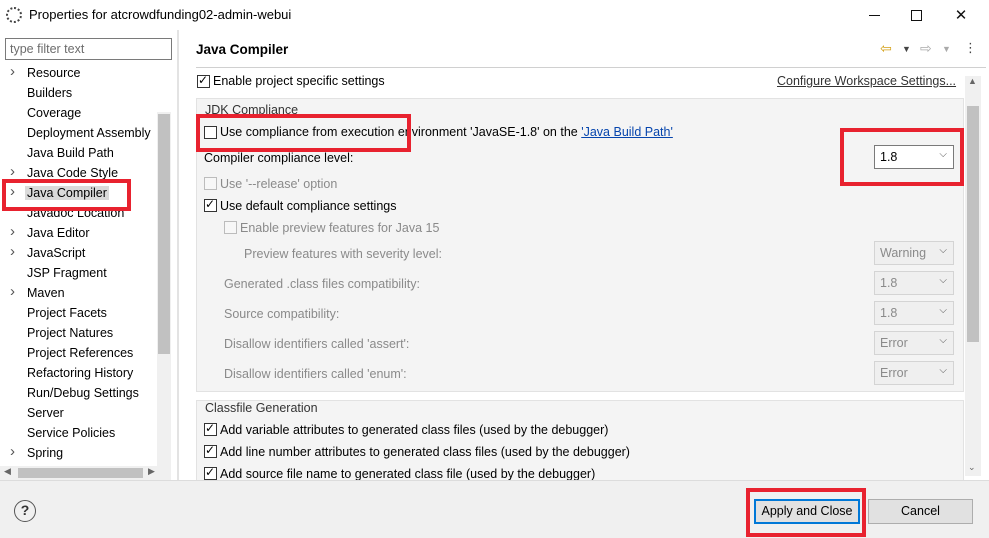  What do you see at coordinates (79, 453) in the screenshot?
I see `sidebar-item-spring: › Spring` at bounding box center [79, 453].